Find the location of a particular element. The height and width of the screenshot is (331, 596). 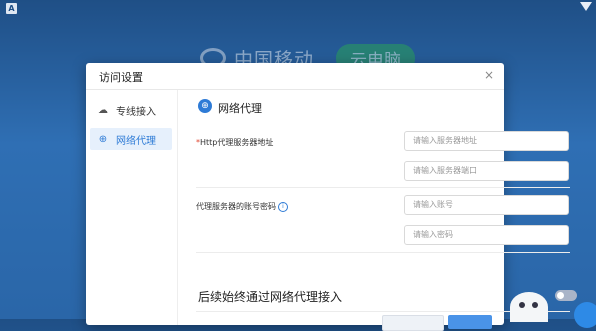

dialog-header: 访问设置 × is located at coordinates (295, 76).